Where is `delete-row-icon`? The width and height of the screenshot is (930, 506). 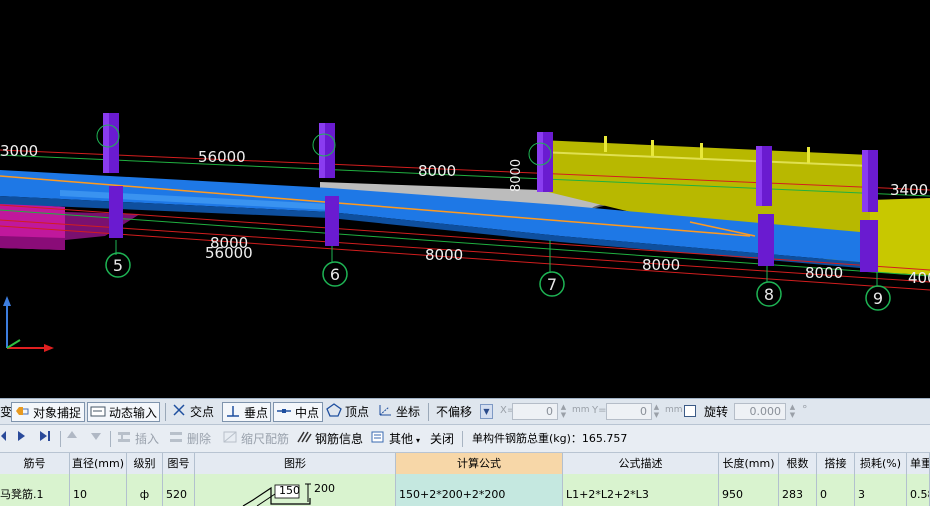 delete-row-icon is located at coordinates (176, 440).